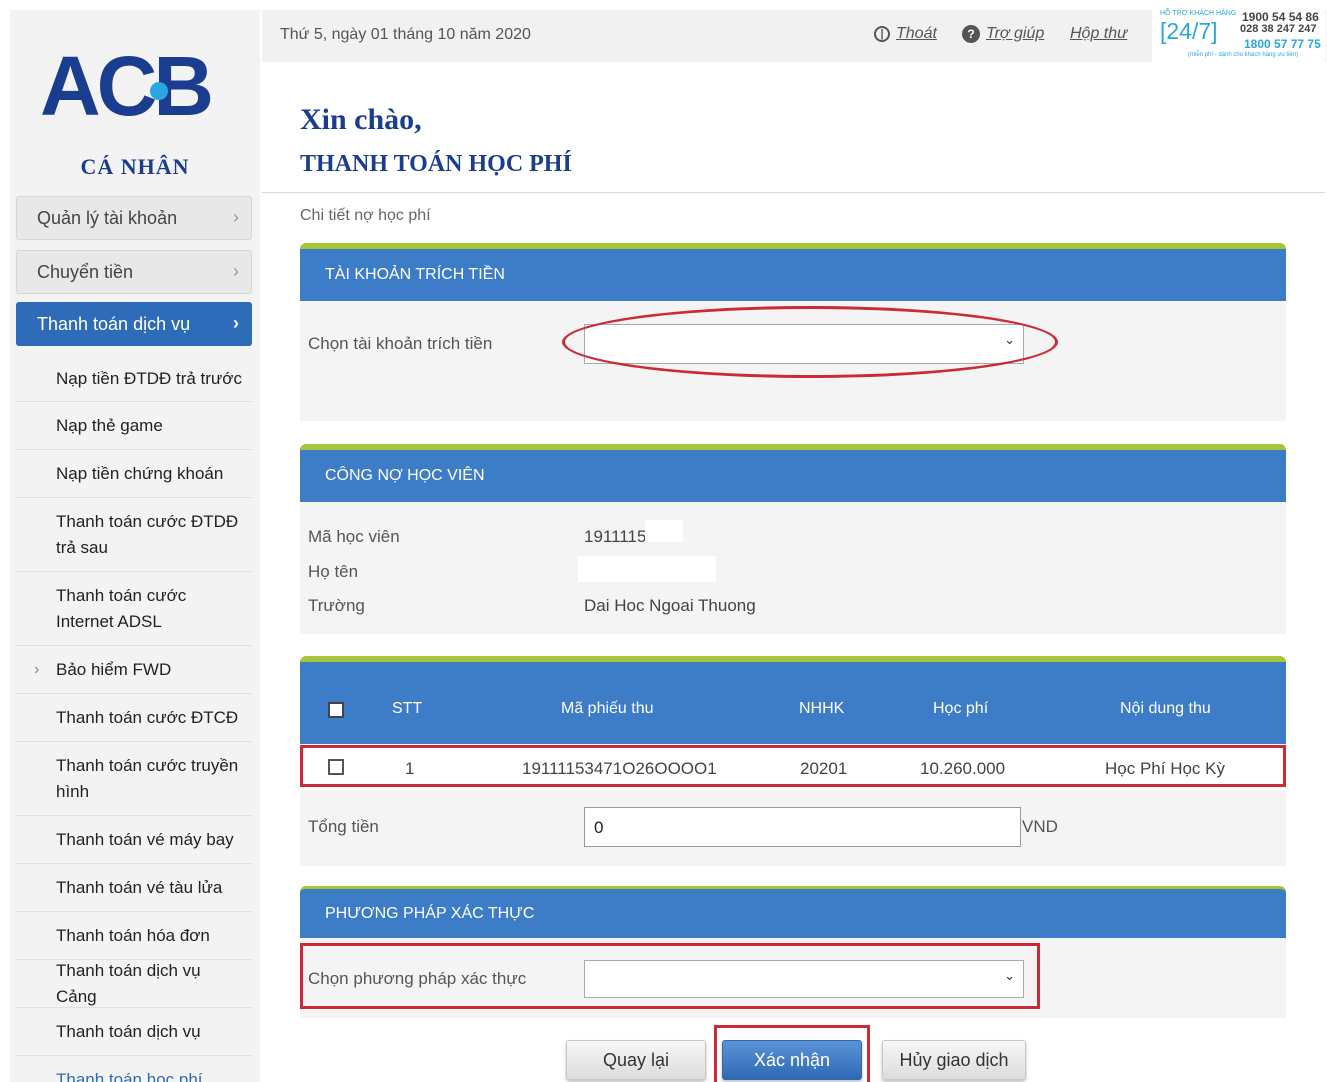 Image resolution: width=1327 pixels, height=1082 pixels. What do you see at coordinates (1243, 55) in the screenshot?
I see `hotline-note: (miễn phí - dành cho khách hàng ưu tiên)` at bounding box center [1243, 55].